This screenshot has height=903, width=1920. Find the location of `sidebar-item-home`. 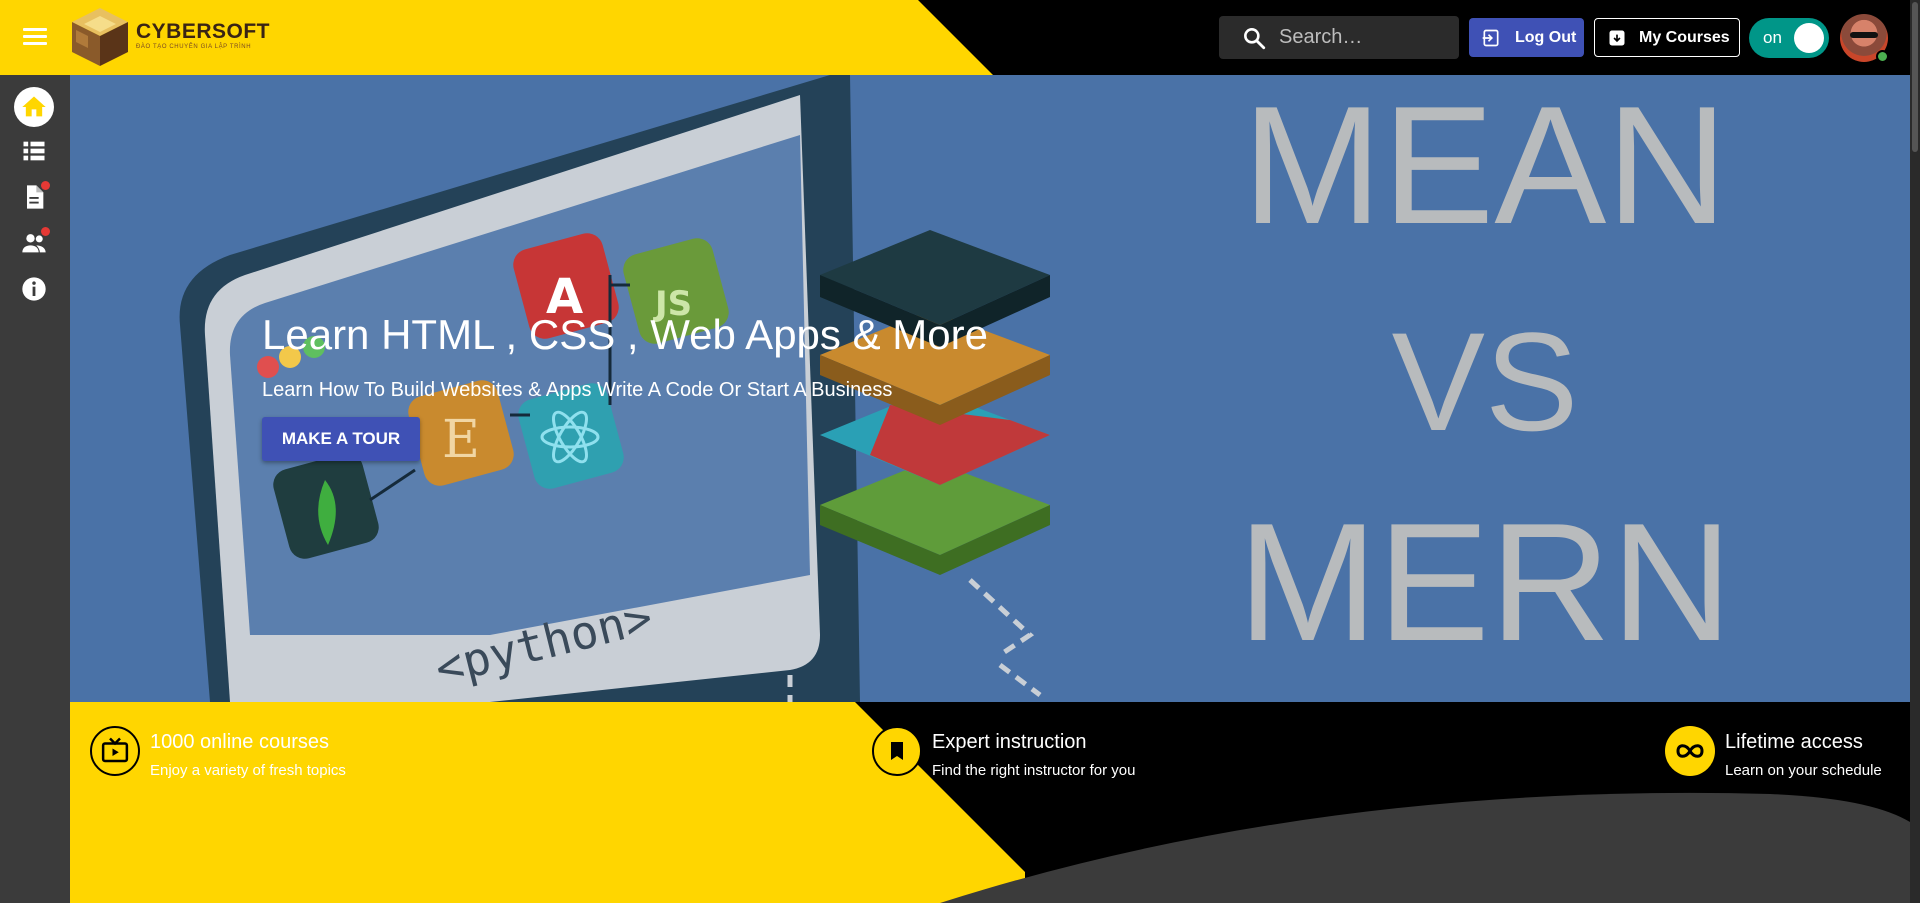

sidebar-item-home is located at coordinates (34, 107).